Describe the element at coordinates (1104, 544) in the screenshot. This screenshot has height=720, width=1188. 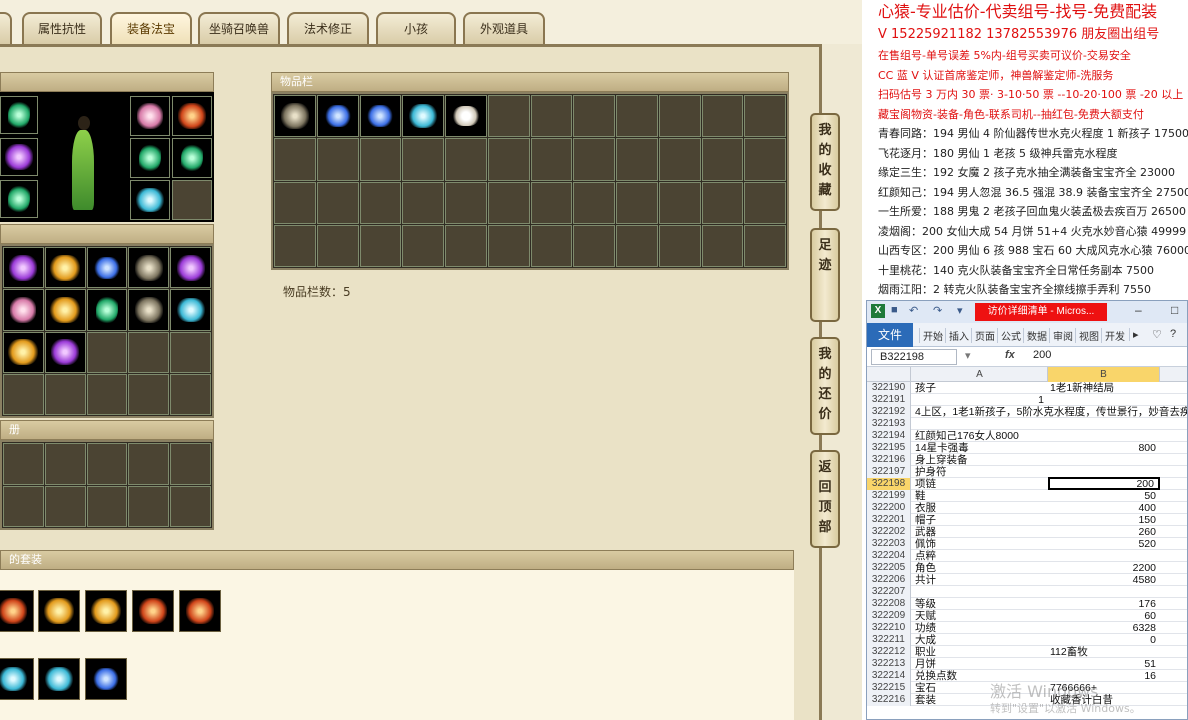
I see `cell-b: 520` at that location.